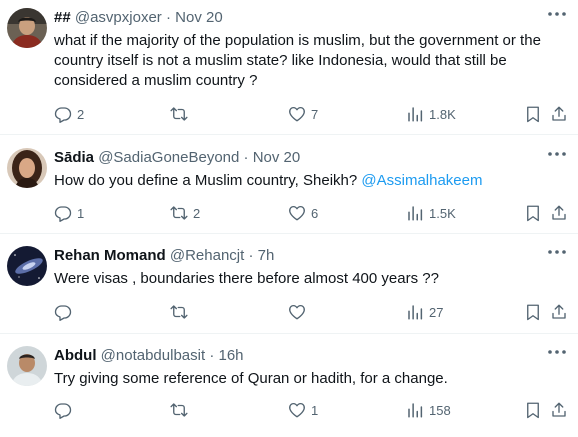  I want to click on tweet-header: ## @asvpxjoxer · Nov 20, so click(296, 17).